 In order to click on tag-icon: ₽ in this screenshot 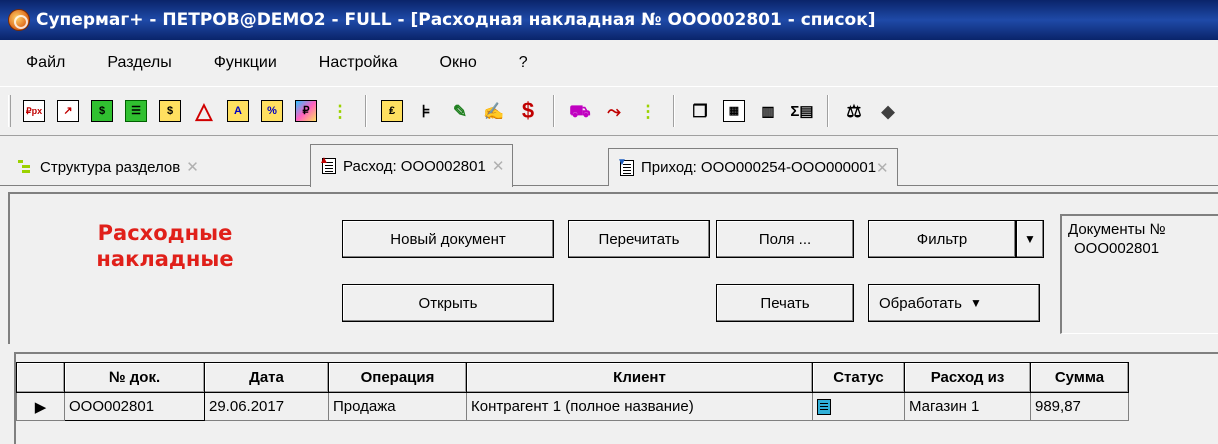, I will do `click(306, 111)`.